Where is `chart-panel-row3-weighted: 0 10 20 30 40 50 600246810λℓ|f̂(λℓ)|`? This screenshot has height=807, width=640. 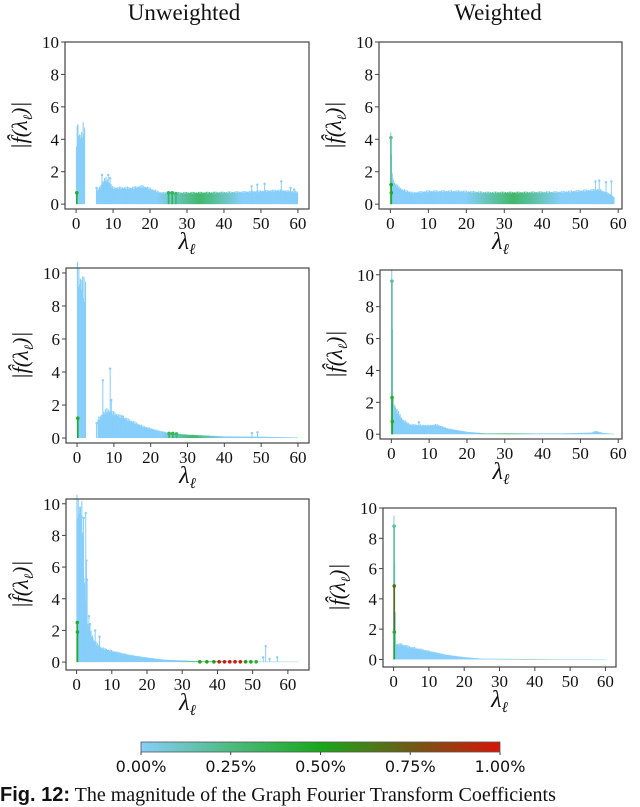
chart-panel-row3-weighted: 0 10 20 30 40 50 600246810λℓ|f̂(λℓ)| is located at coordinates (471, 607).